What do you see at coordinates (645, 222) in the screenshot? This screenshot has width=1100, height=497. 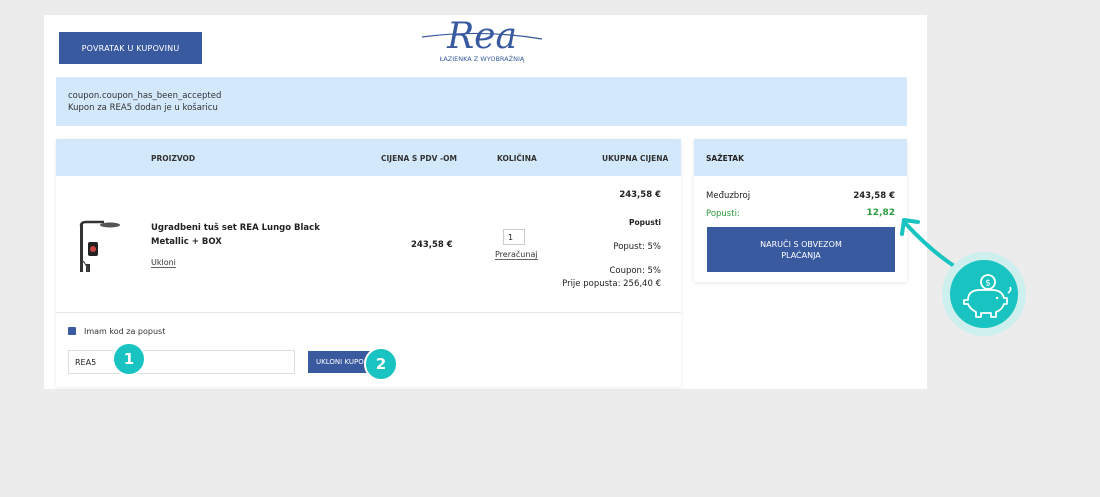 I see `discounts-label: Popusti` at bounding box center [645, 222].